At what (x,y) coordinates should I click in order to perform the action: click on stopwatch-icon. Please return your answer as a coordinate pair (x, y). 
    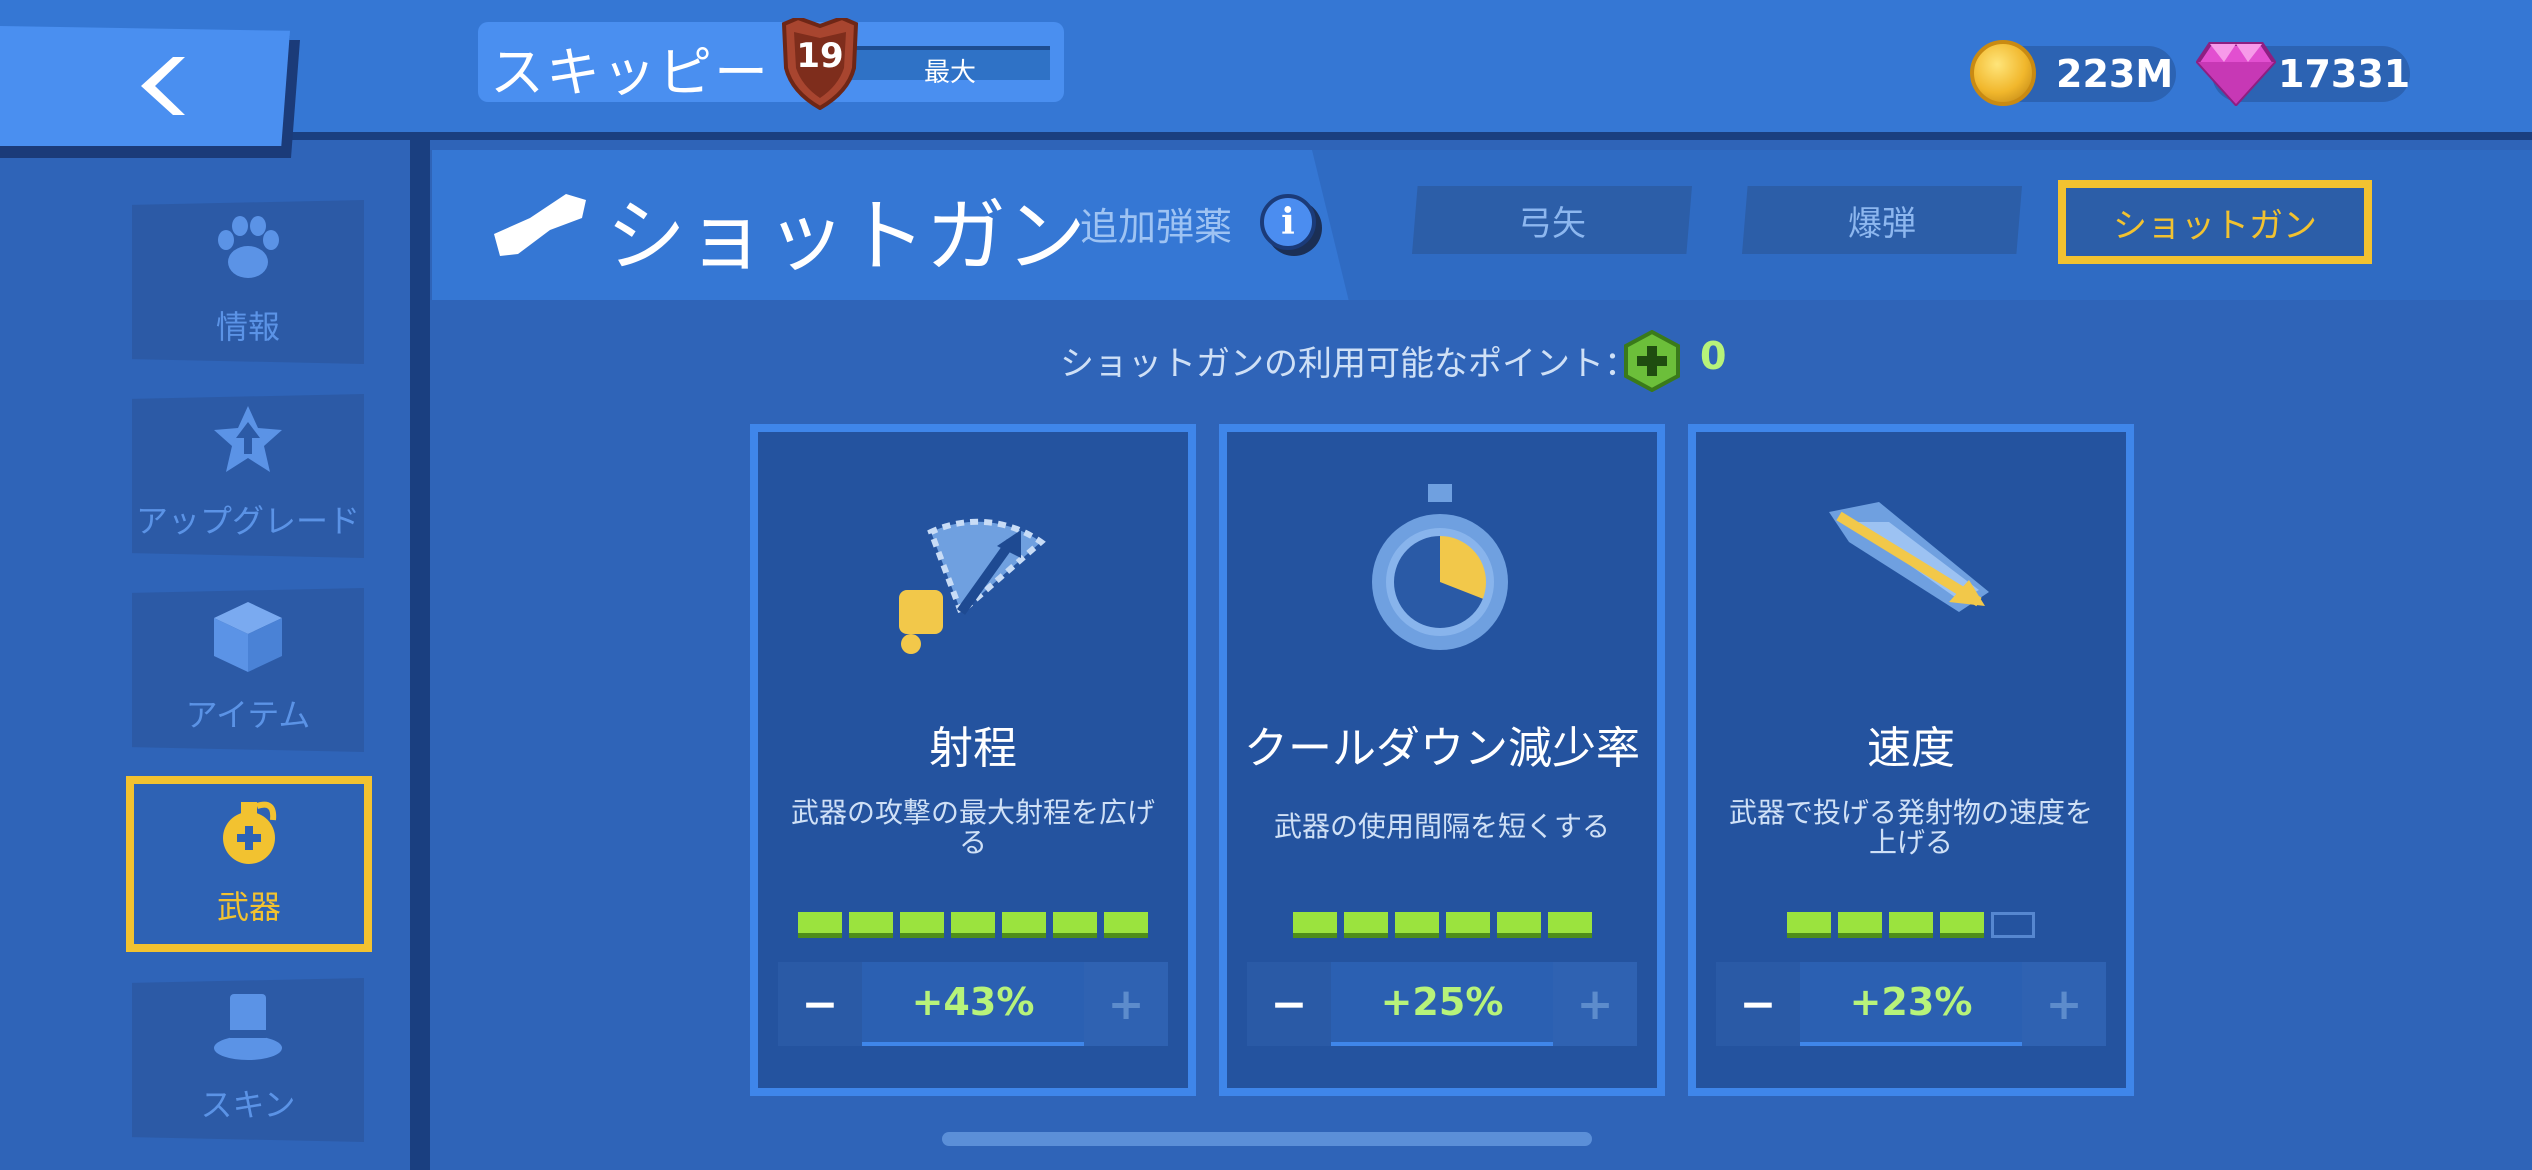
    Looking at the image, I should click on (1440, 567).